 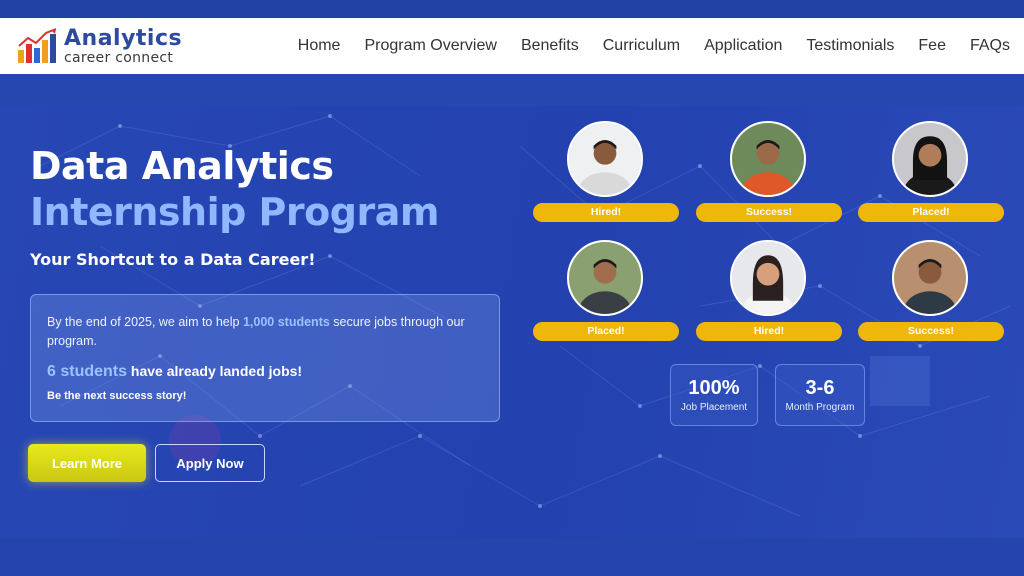 I want to click on hero-title-line2: Internship Program, so click(x=234, y=212).